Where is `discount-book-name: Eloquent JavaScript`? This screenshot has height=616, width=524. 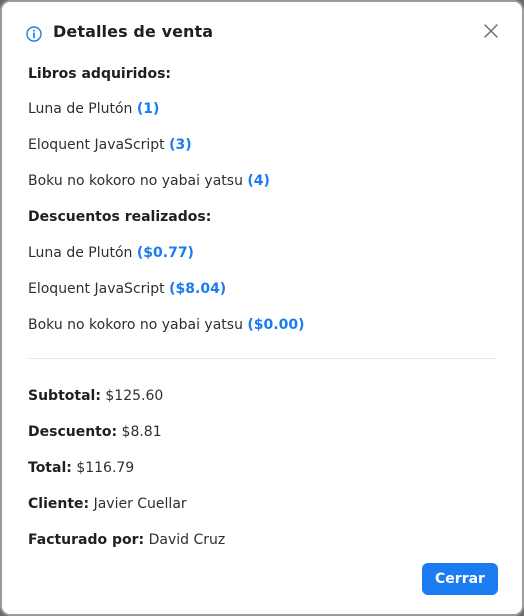
discount-book-name: Eloquent JavaScript is located at coordinates (96, 289).